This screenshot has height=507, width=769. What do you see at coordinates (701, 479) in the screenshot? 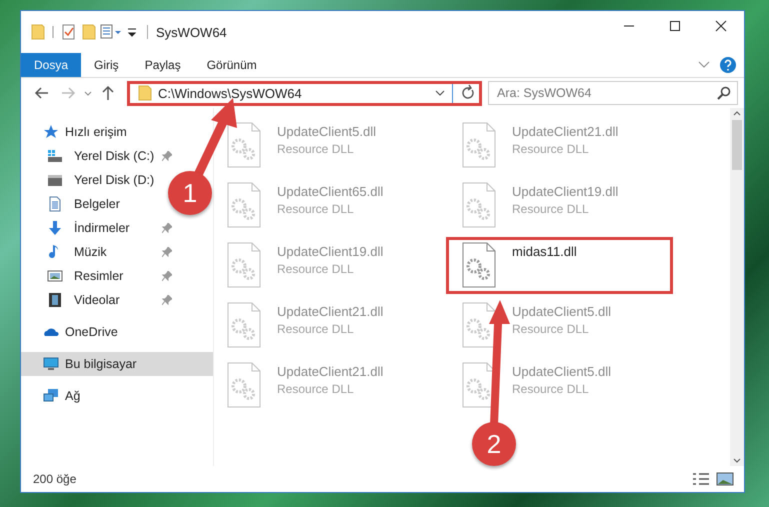
I see `details-view-icon` at bounding box center [701, 479].